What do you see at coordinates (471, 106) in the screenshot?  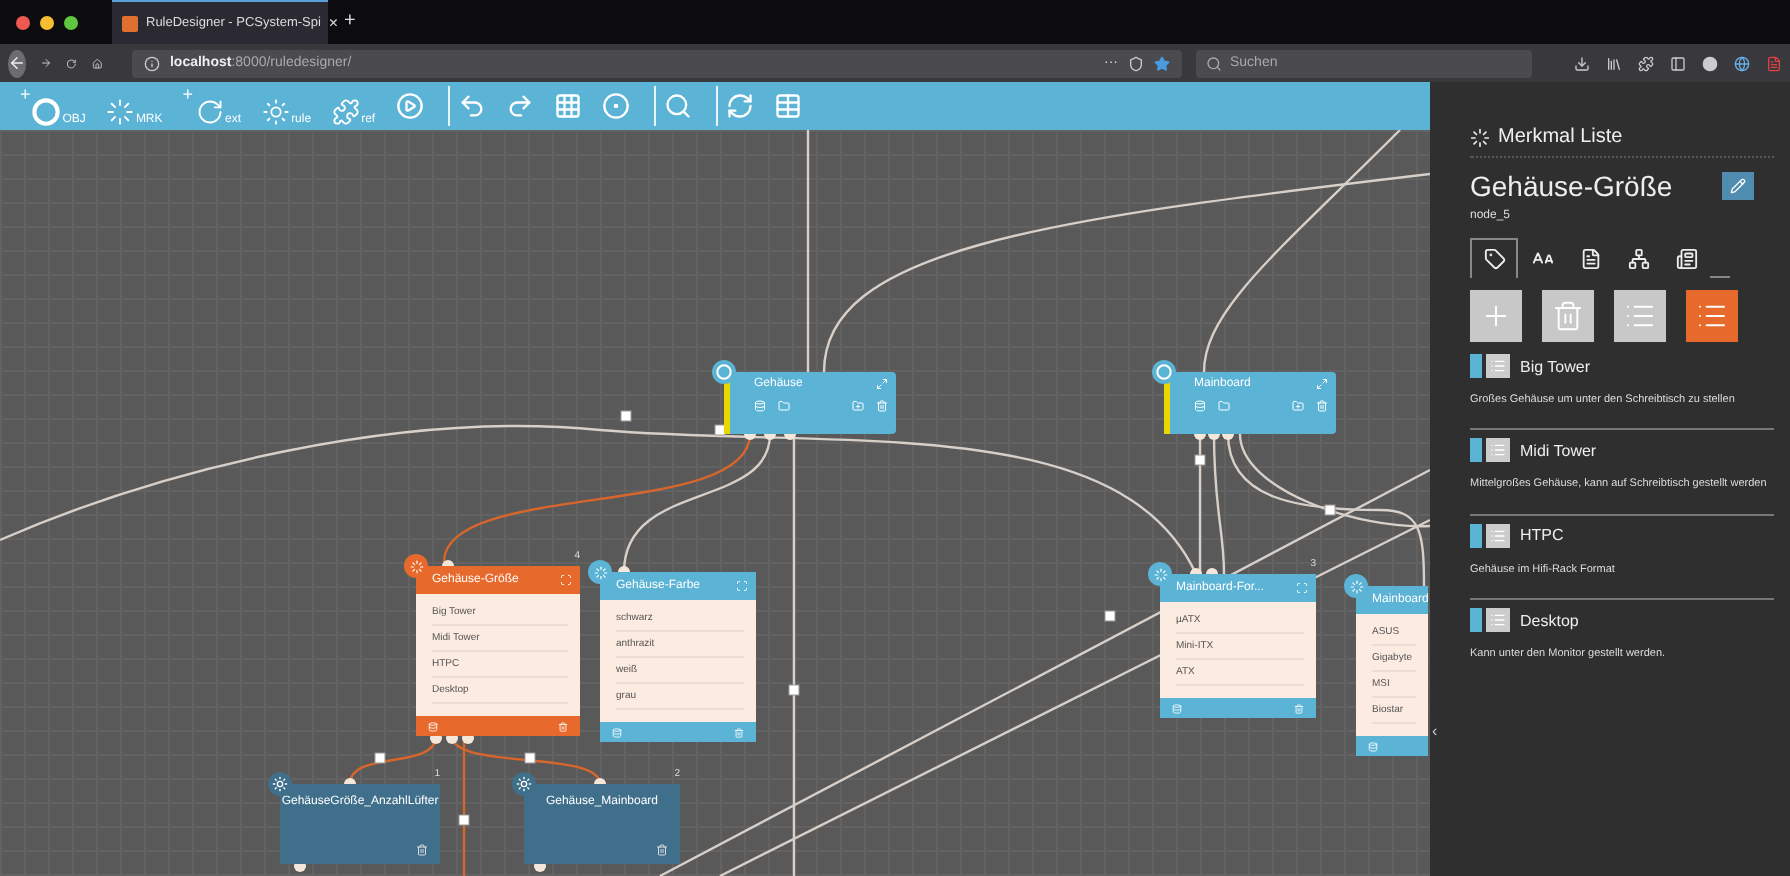 I see `undo-icon` at bounding box center [471, 106].